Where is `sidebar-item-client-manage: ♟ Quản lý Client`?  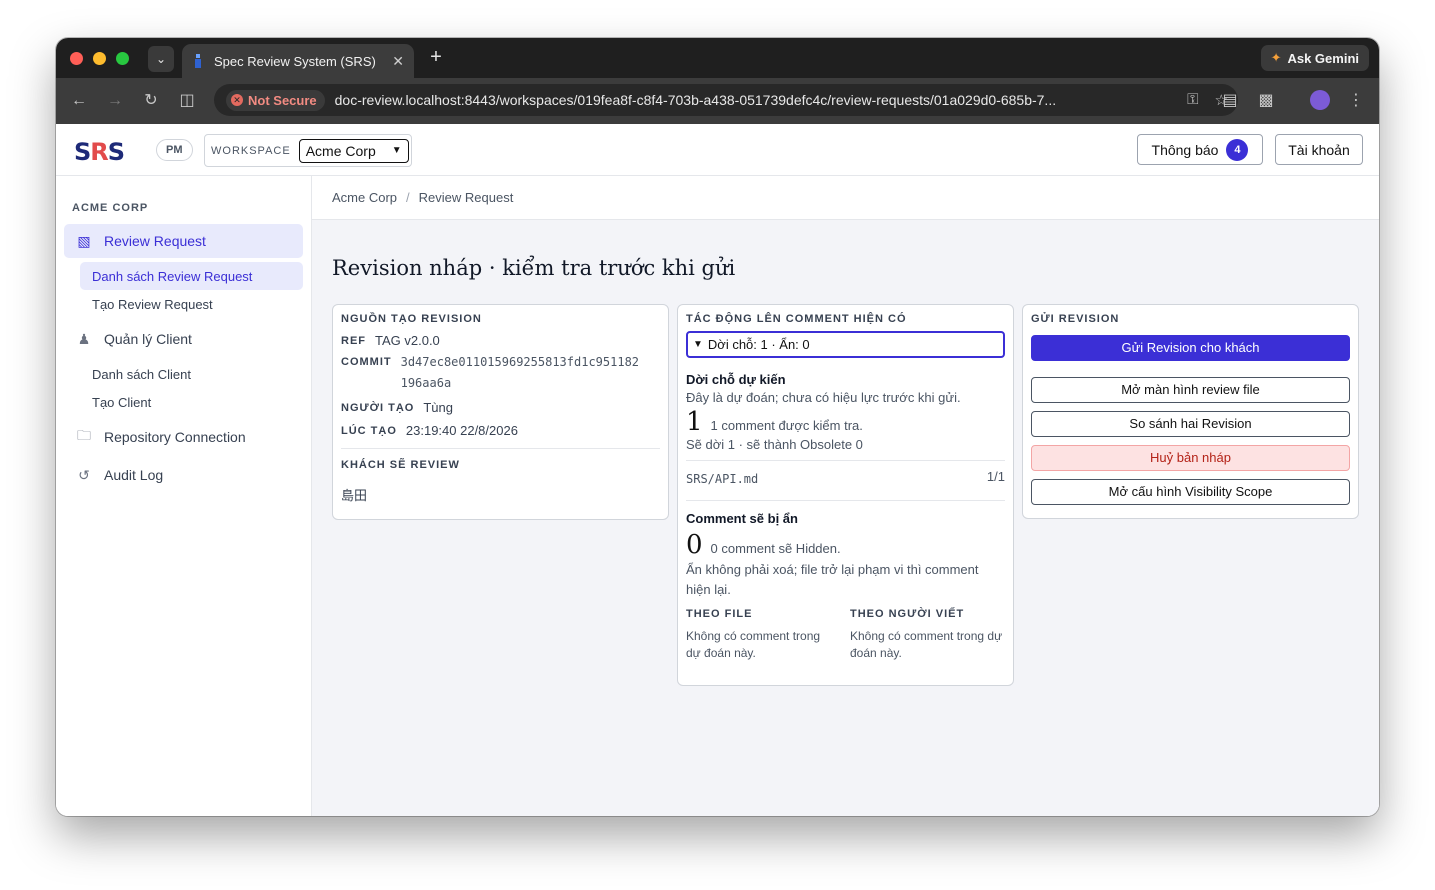 sidebar-item-client-manage: ♟ Quản lý Client is located at coordinates (183, 339).